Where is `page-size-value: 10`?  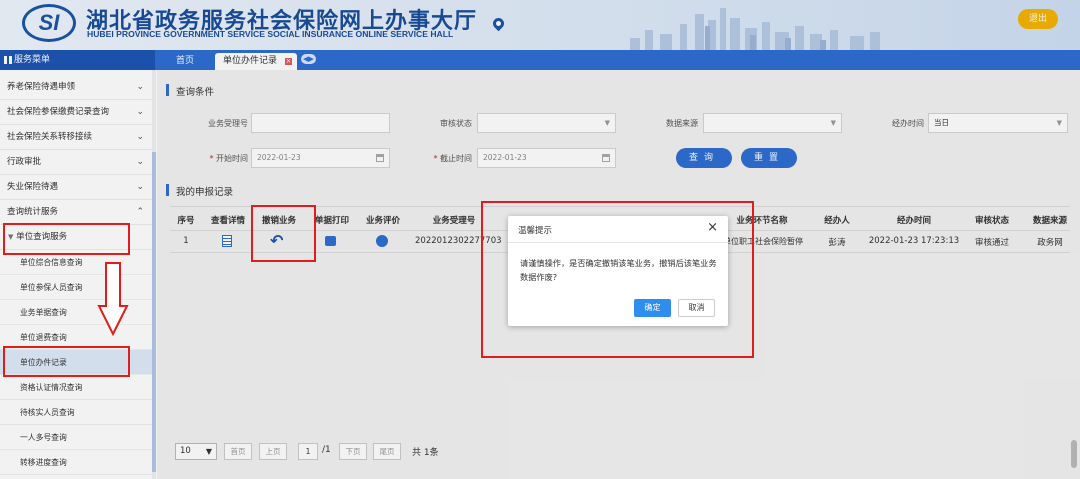 page-size-value: 10 is located at coordinates (185, 451).